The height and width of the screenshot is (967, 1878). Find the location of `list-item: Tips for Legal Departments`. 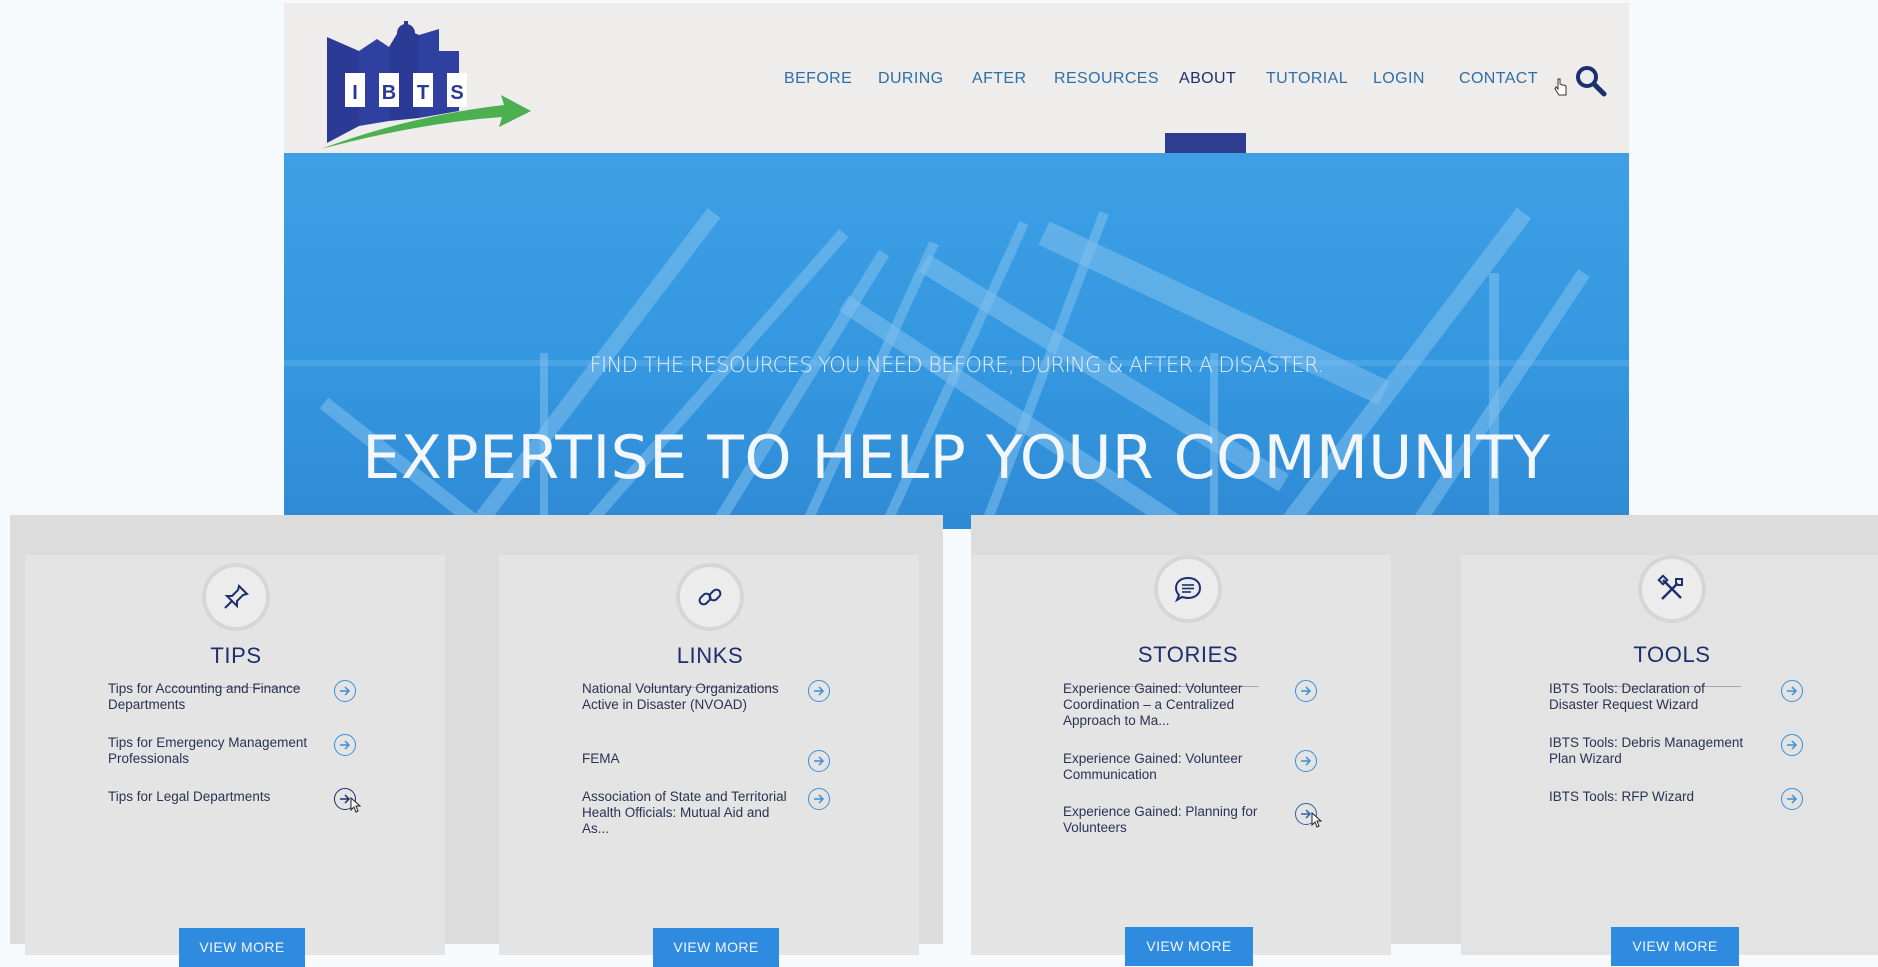

list-item: Tips for Legal Departments is located at coordinates (258, 808).